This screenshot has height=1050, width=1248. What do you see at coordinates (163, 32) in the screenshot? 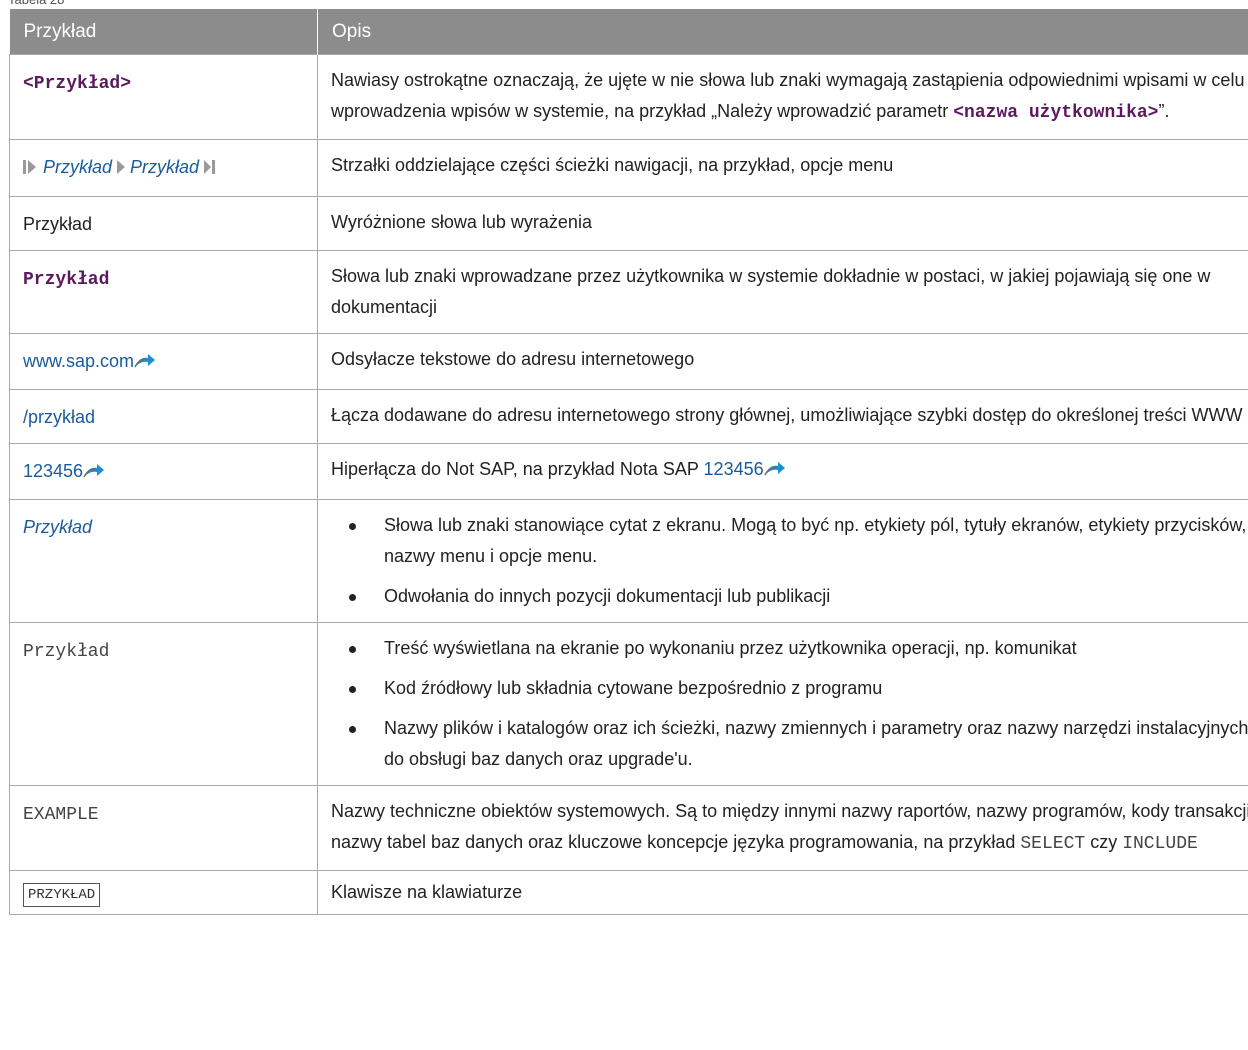
I see `header-example: Przykład` at bounding box center [163, 32].